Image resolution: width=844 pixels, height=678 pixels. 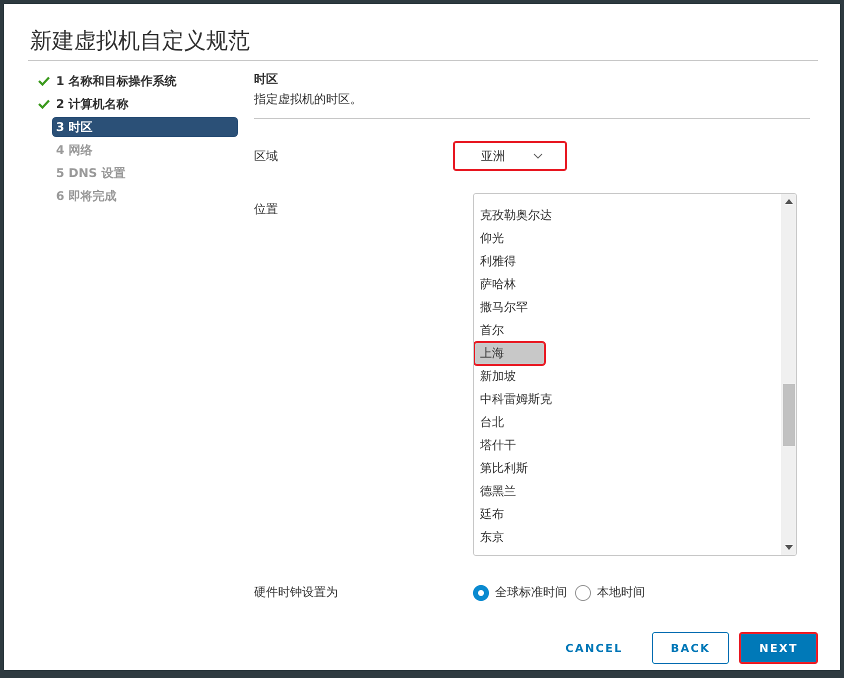 I want to click on radio-option: 本地时间, so click(x=610, y=592).